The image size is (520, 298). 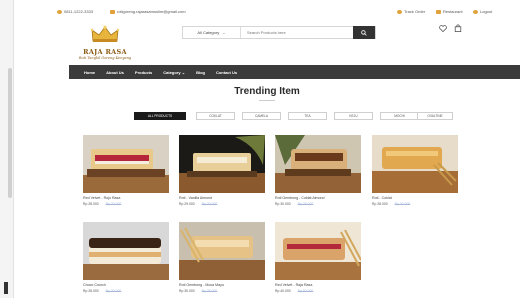 I want to click on title-divider, so click(x=267, y=100).